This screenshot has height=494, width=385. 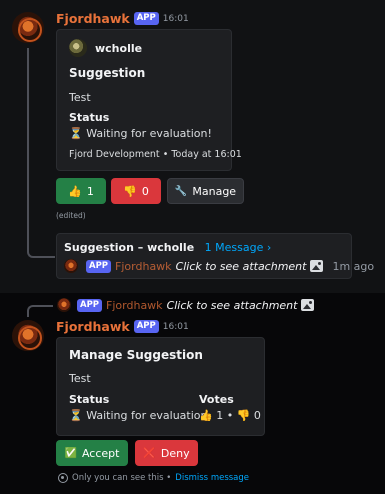 What do you see at coordinates (220, 415) in the screenshot?
I see `votes-up-count: 1` at bounding box center [220, 415].